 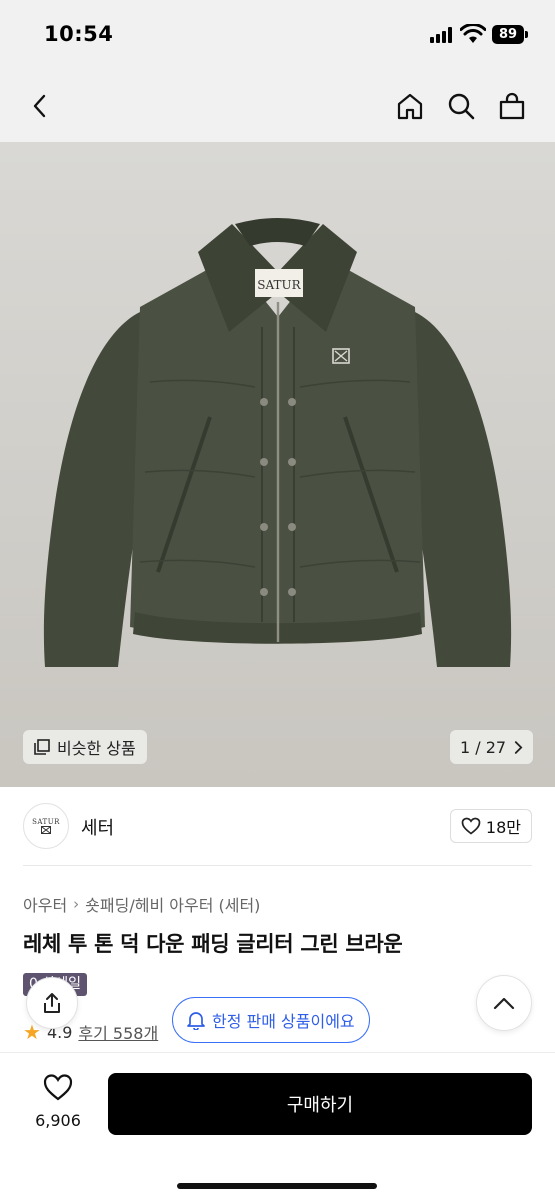 What do you see at coordinates (473, 33) in the screenshot?
I see `wifi-icon` at bounding box center [473, 33].